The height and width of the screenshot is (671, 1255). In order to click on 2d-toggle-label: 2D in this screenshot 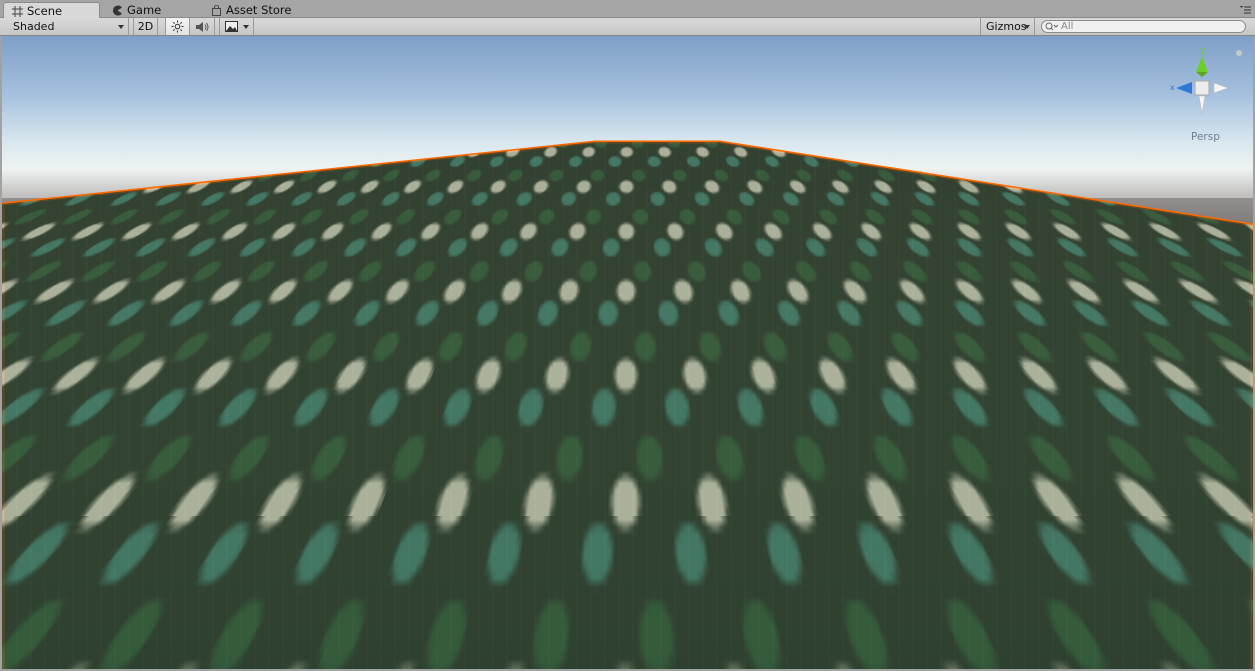, I will do `click(145, 26)`.